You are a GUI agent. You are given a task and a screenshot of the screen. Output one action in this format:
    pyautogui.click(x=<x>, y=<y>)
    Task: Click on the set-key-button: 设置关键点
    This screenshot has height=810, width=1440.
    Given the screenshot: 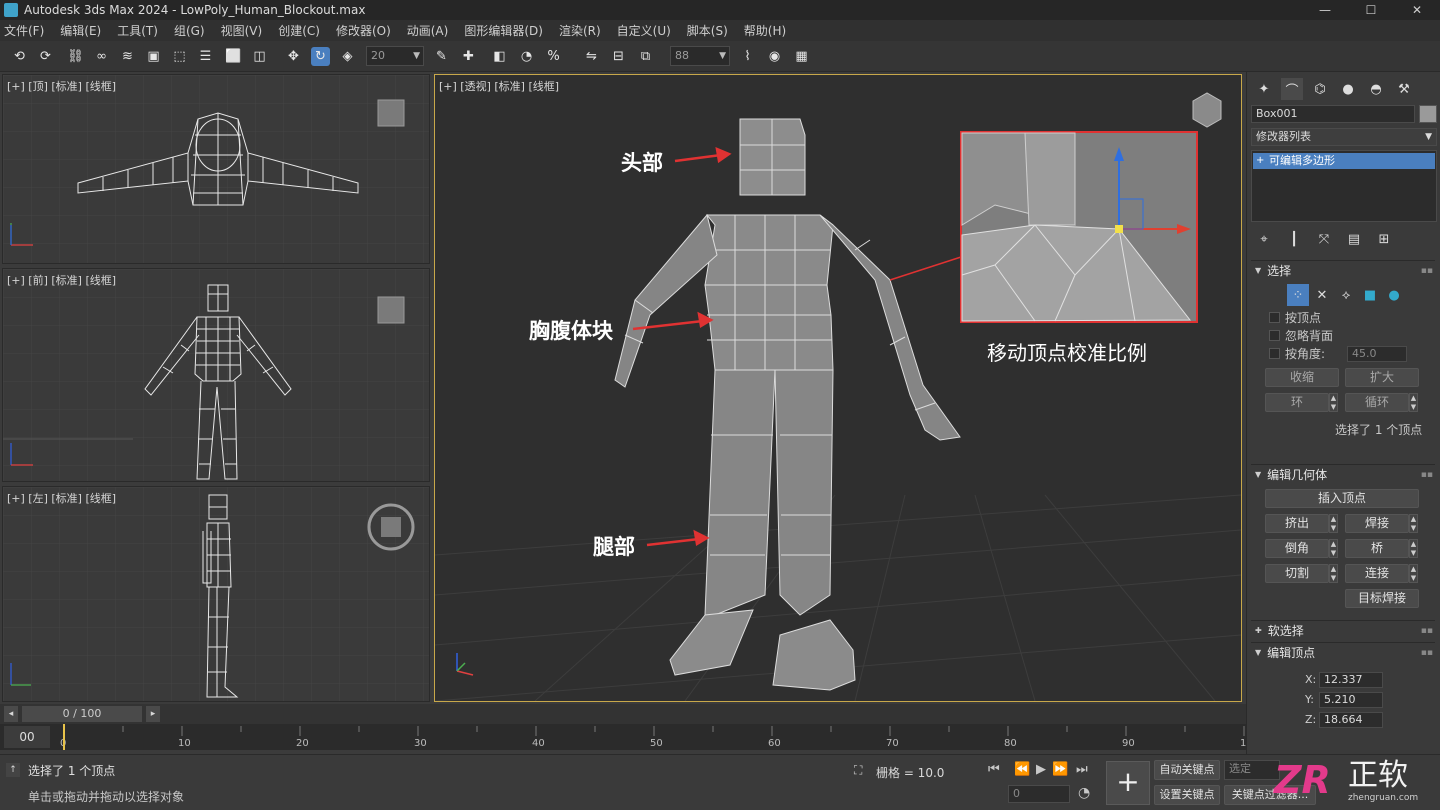 What is the action you would take?
    pyautogui.click(x=1187, y=795)
    